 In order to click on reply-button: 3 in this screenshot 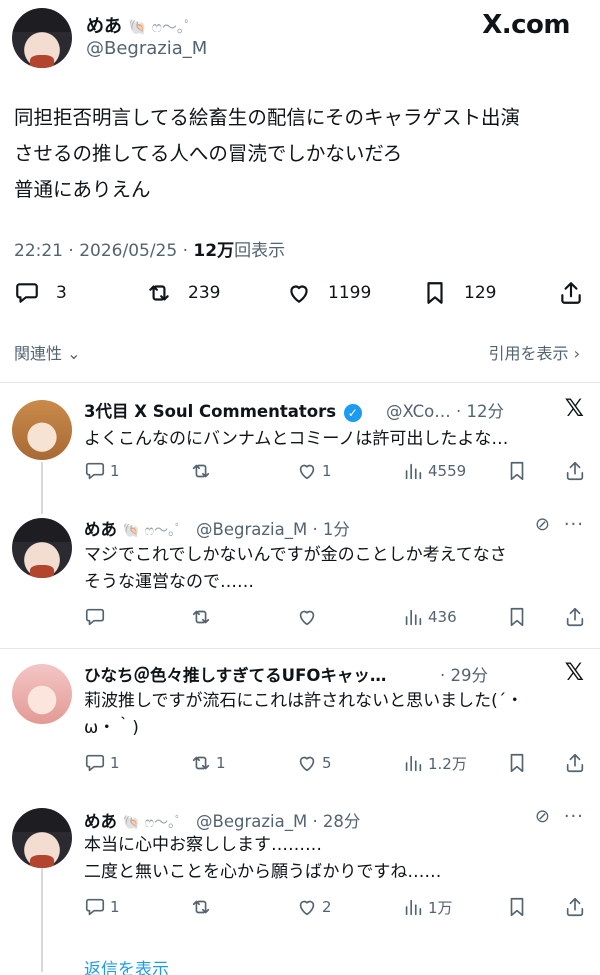, I will do `click(40, 293)`.